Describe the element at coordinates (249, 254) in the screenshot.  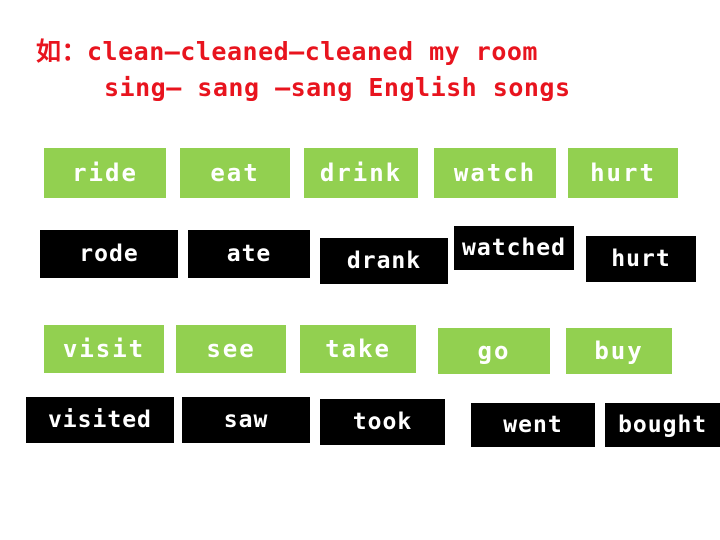
I see `past-verb-card: ate` at that location.